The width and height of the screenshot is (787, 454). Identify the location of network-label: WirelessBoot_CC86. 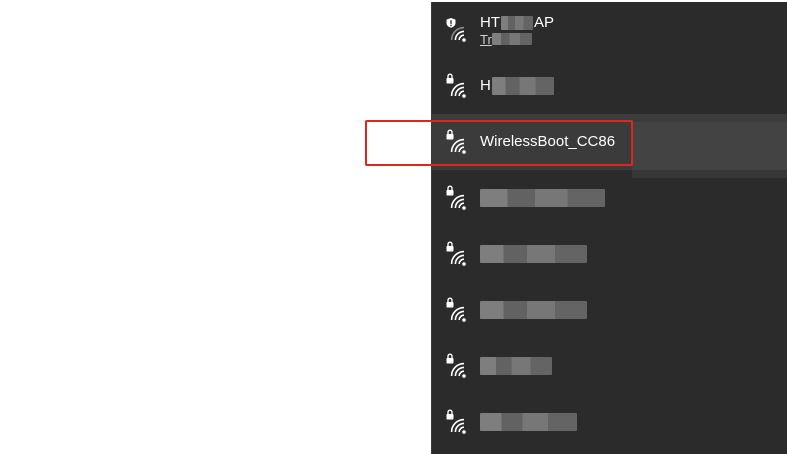
(547, 142).